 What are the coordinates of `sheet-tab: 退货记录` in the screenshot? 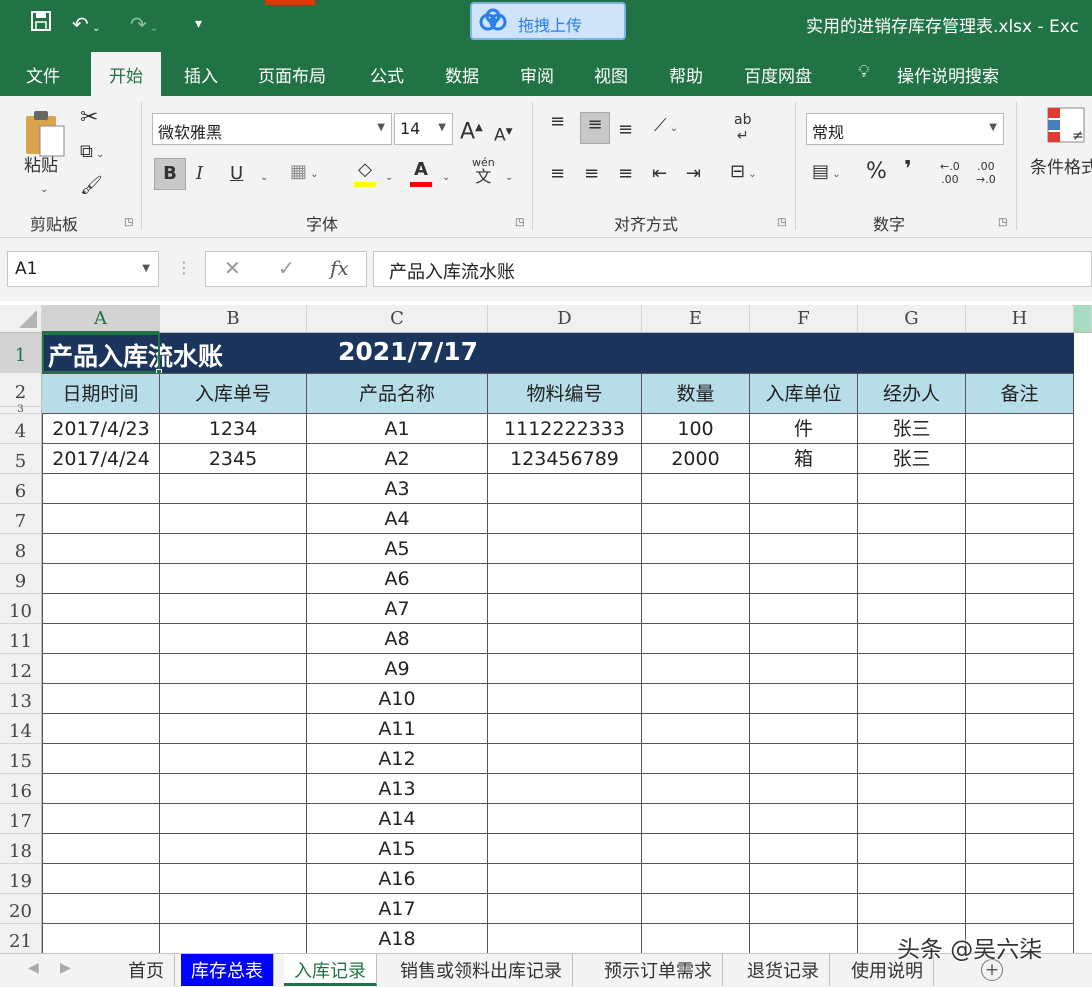 It's located at (783, 970).